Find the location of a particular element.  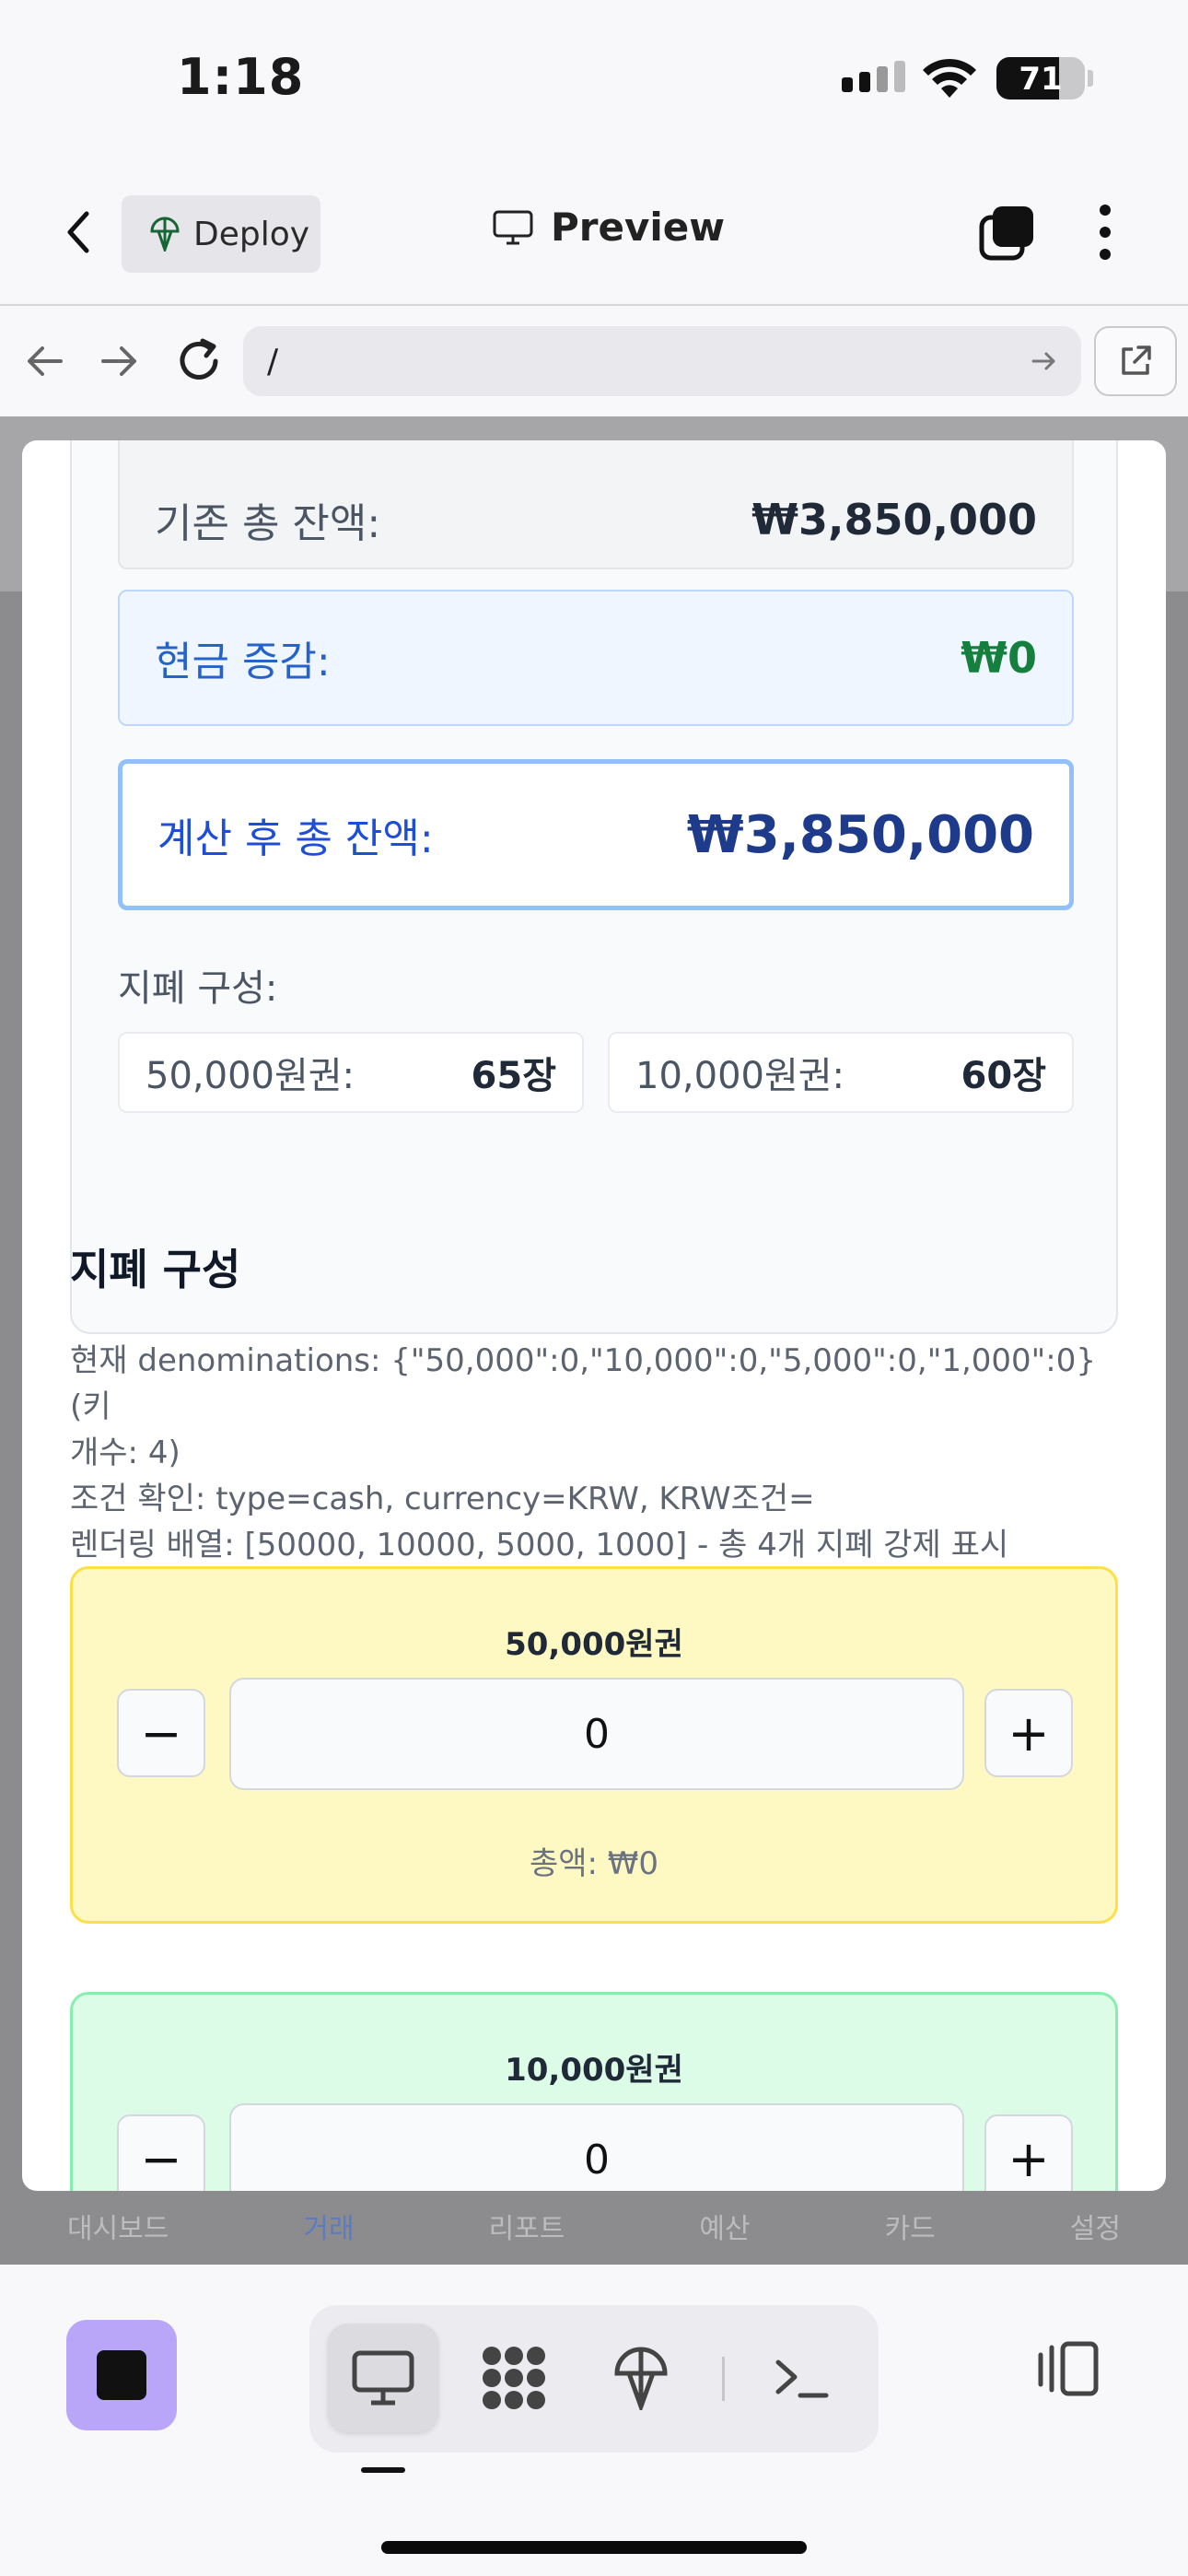

cash-change-value: ₩0 is located at coordinates (999, 658).